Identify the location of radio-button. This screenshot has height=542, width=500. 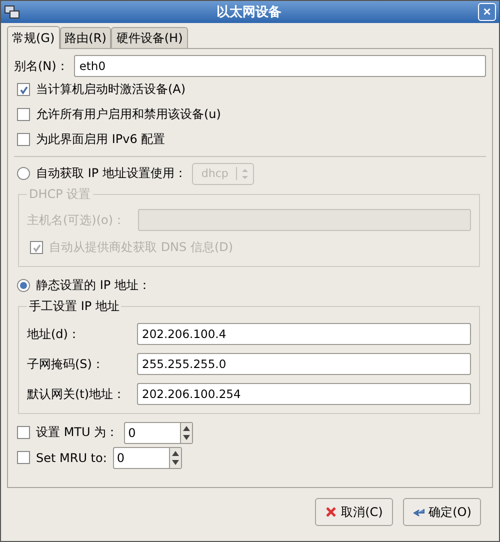
(23, 285).